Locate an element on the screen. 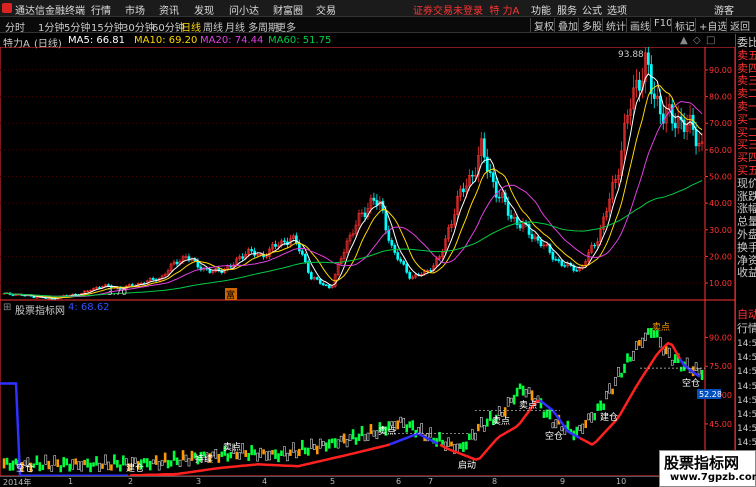 This screenshot has height=487, width=756. period-monthly: 月线 is located at coordinates (235, 26).